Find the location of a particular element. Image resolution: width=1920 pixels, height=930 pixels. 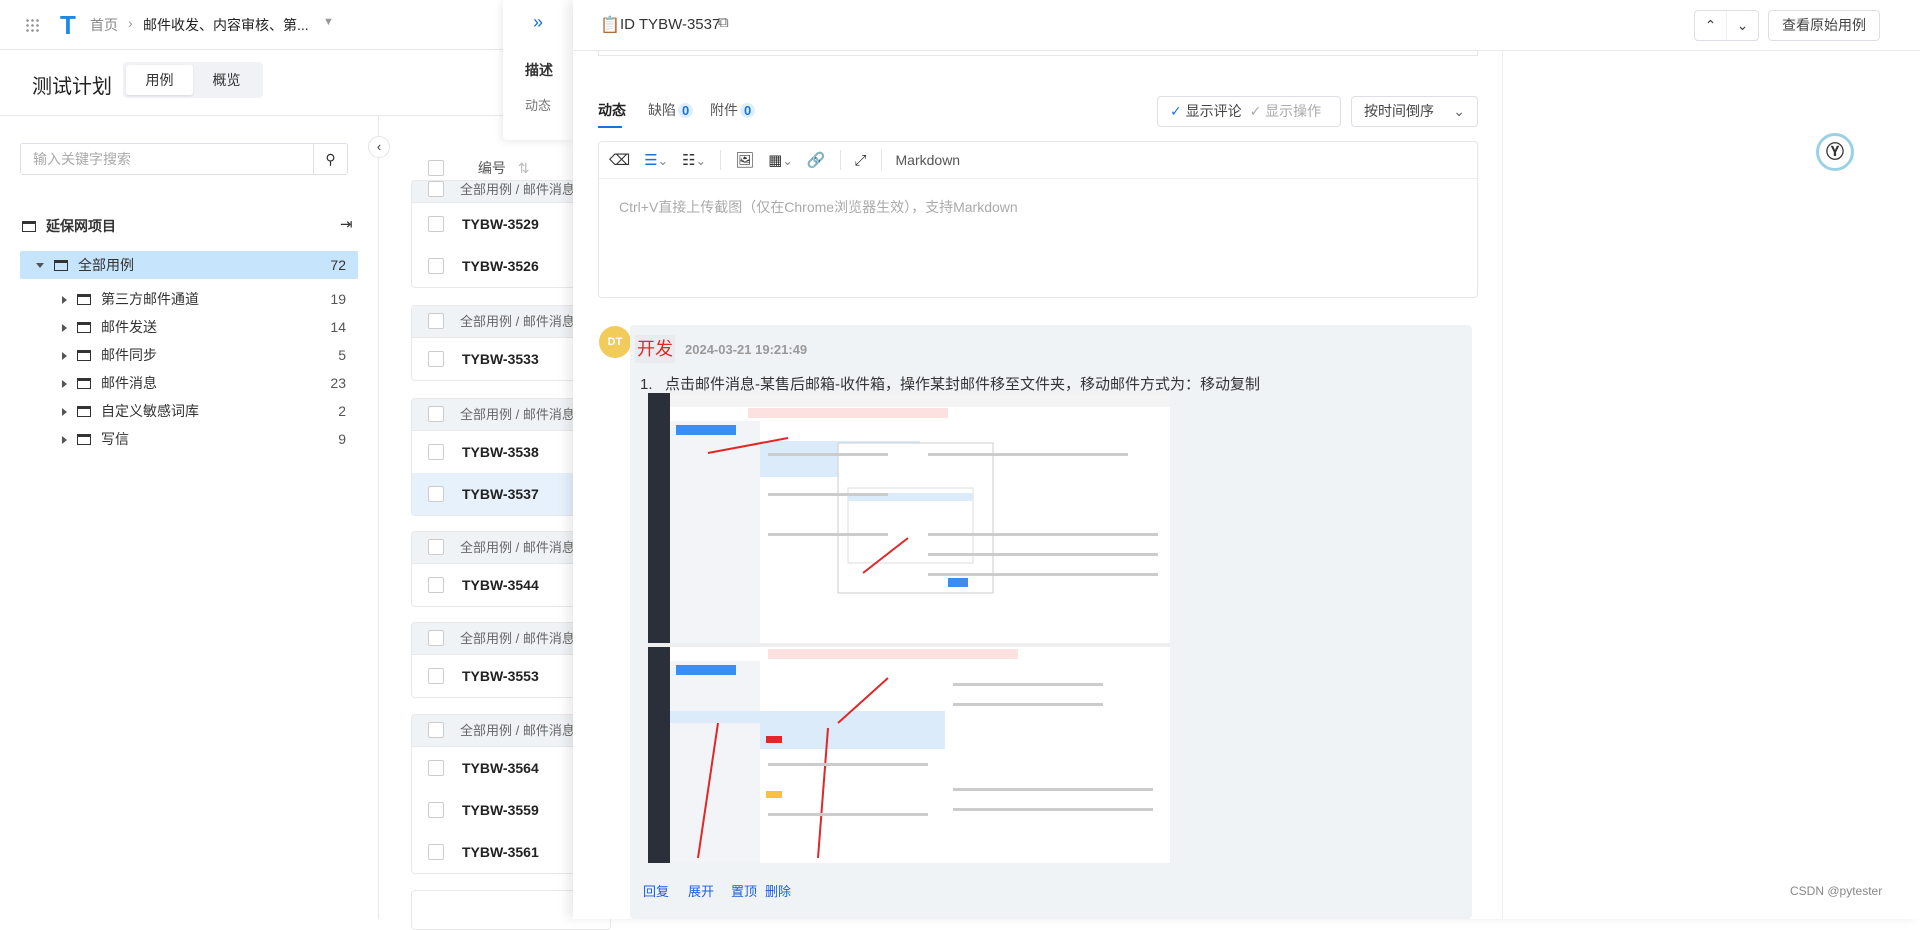

tree-item: 第三方邮件通道 19 is located at coordinates (189, 299).